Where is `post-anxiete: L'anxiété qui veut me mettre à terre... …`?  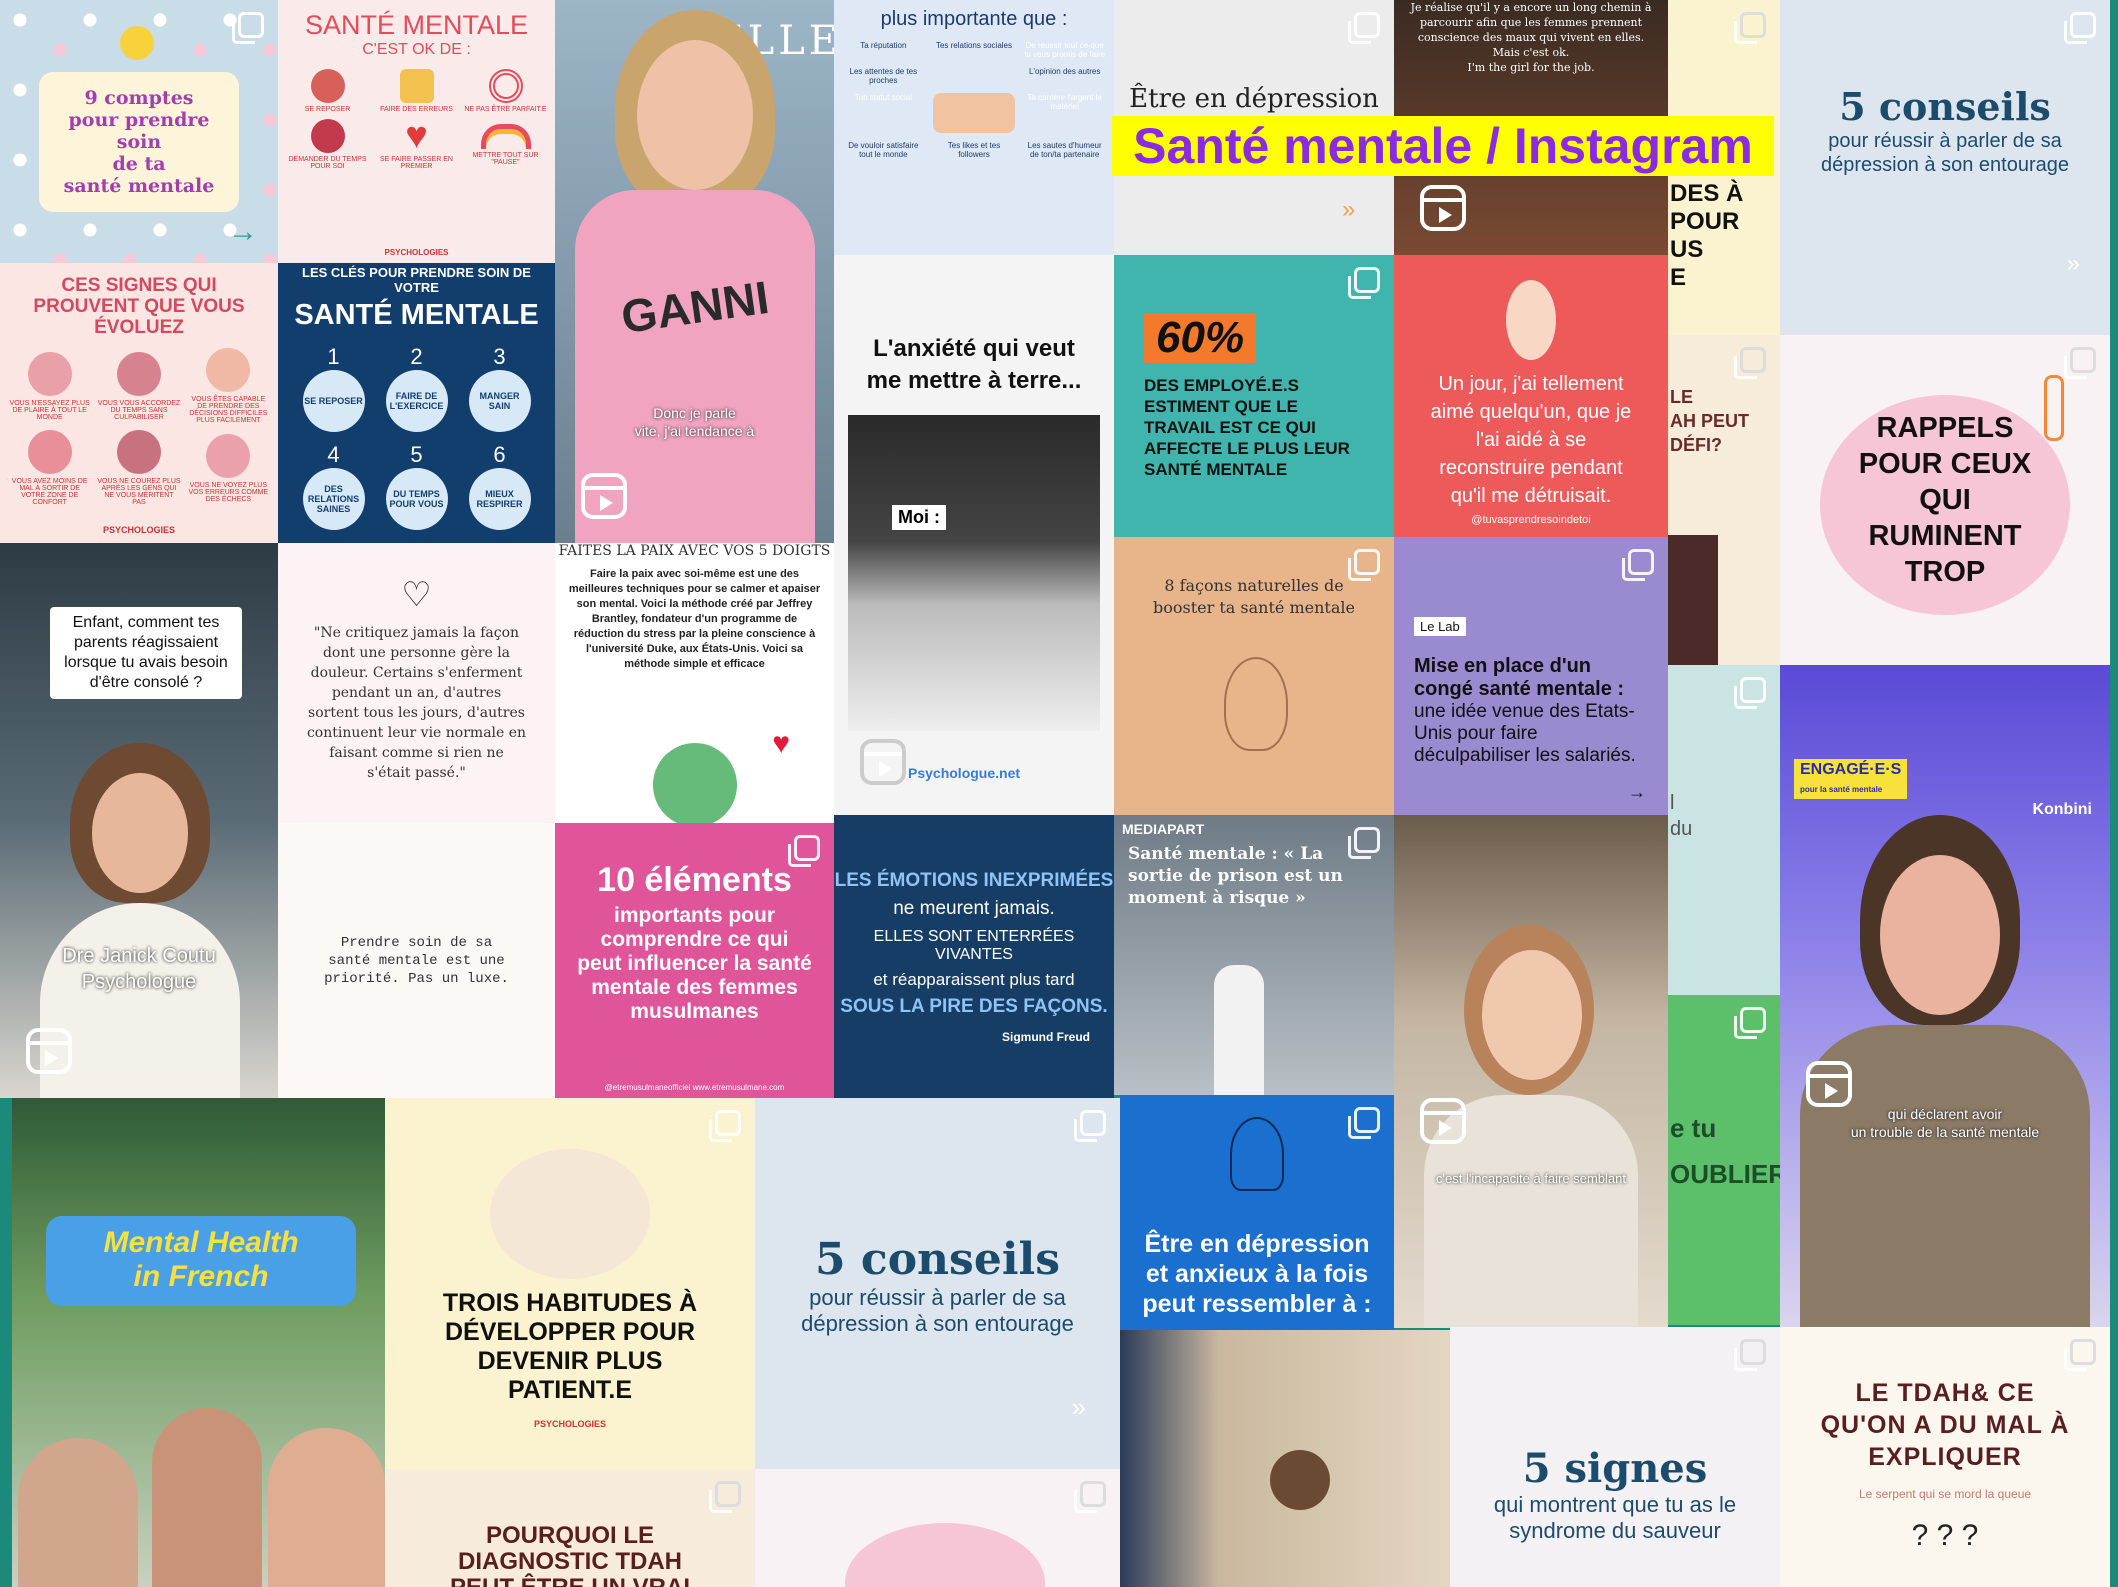 post-anxiete: L'anxiété qui veut me mettre à terre... … is located at coordinates (974, 535).